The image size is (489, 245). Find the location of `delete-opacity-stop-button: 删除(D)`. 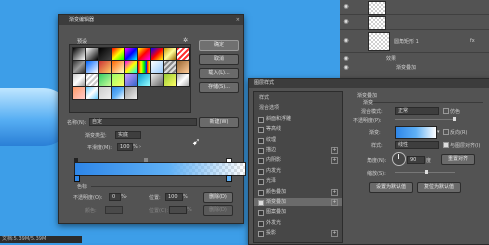

delete-opacity-stop-button: 删除(D) is located at coordinates (218, 197).